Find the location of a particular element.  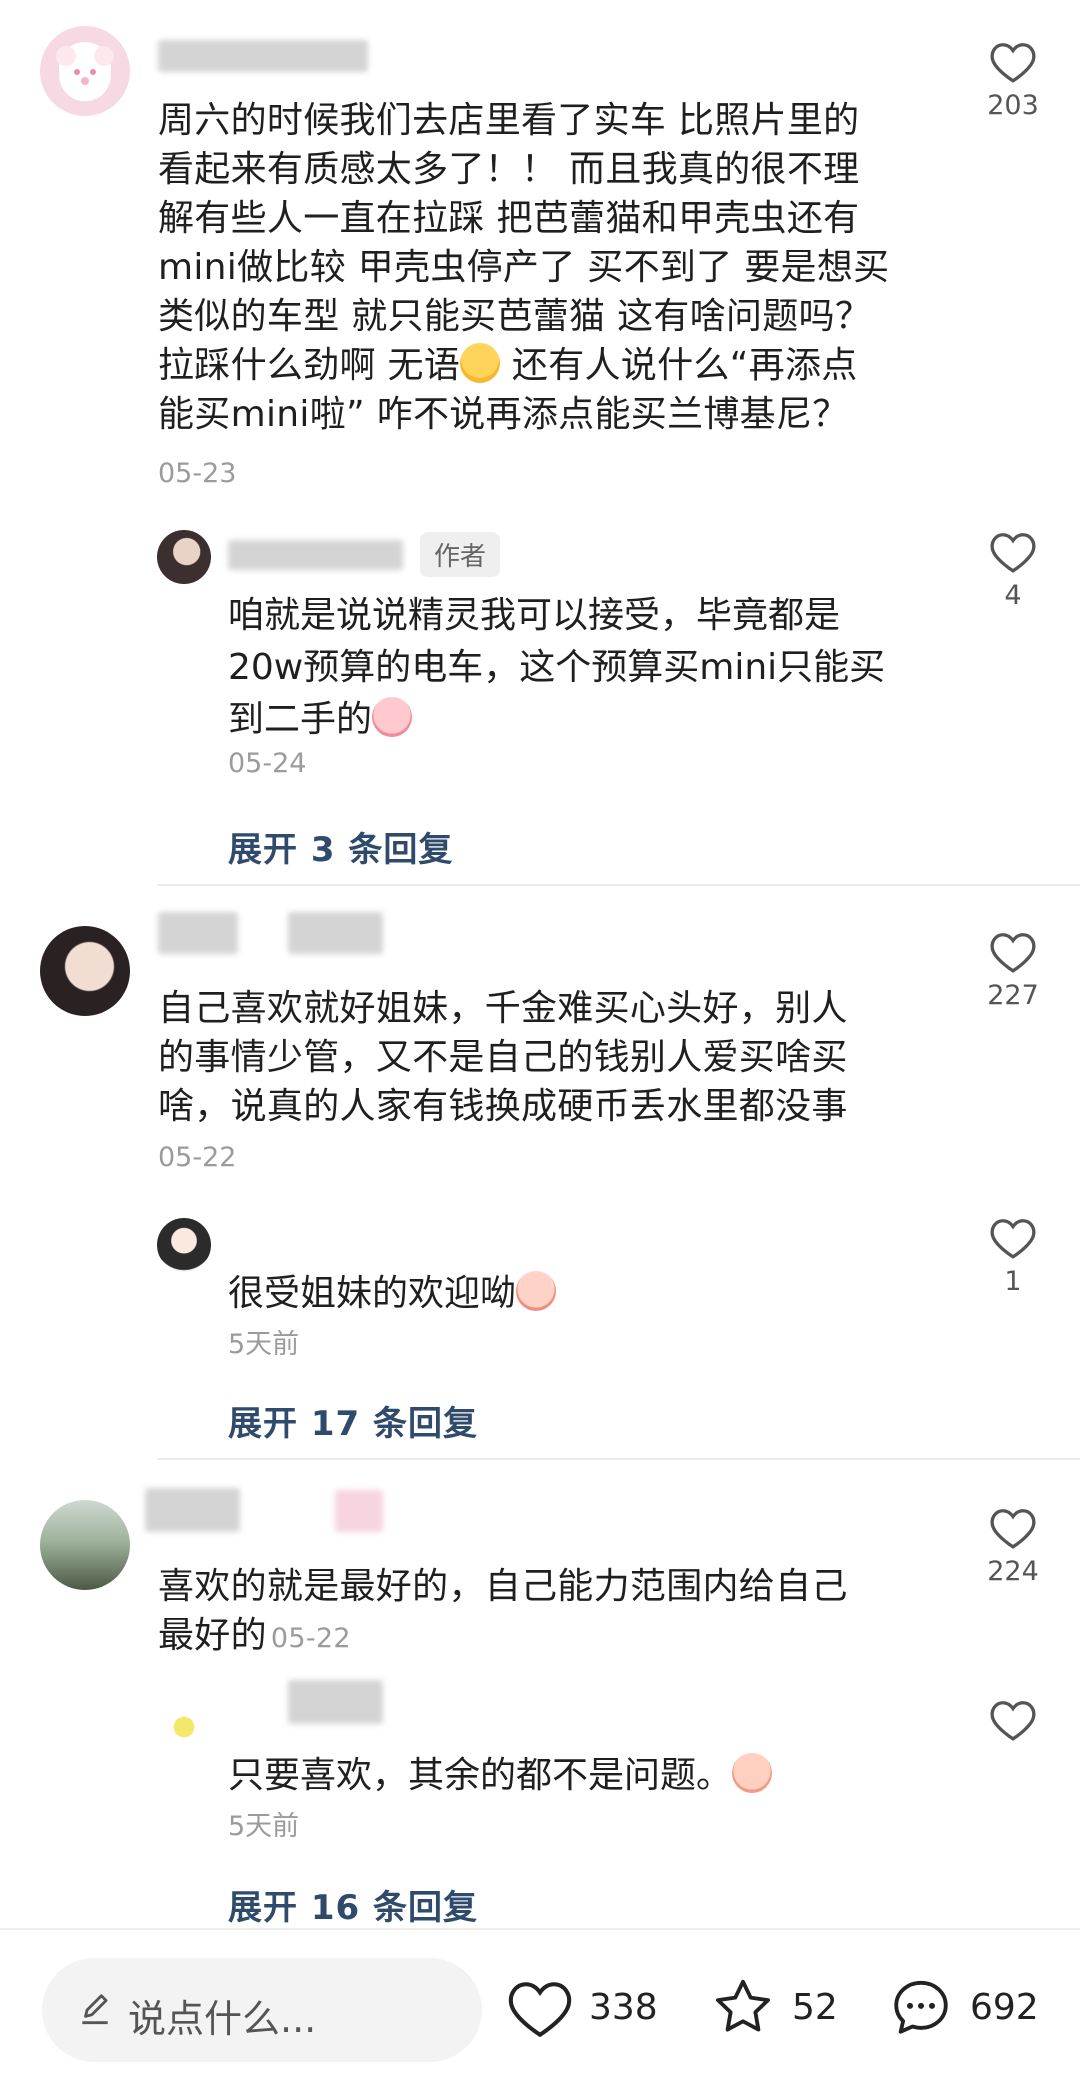

like-button is located at coordinates (1013, 1719).